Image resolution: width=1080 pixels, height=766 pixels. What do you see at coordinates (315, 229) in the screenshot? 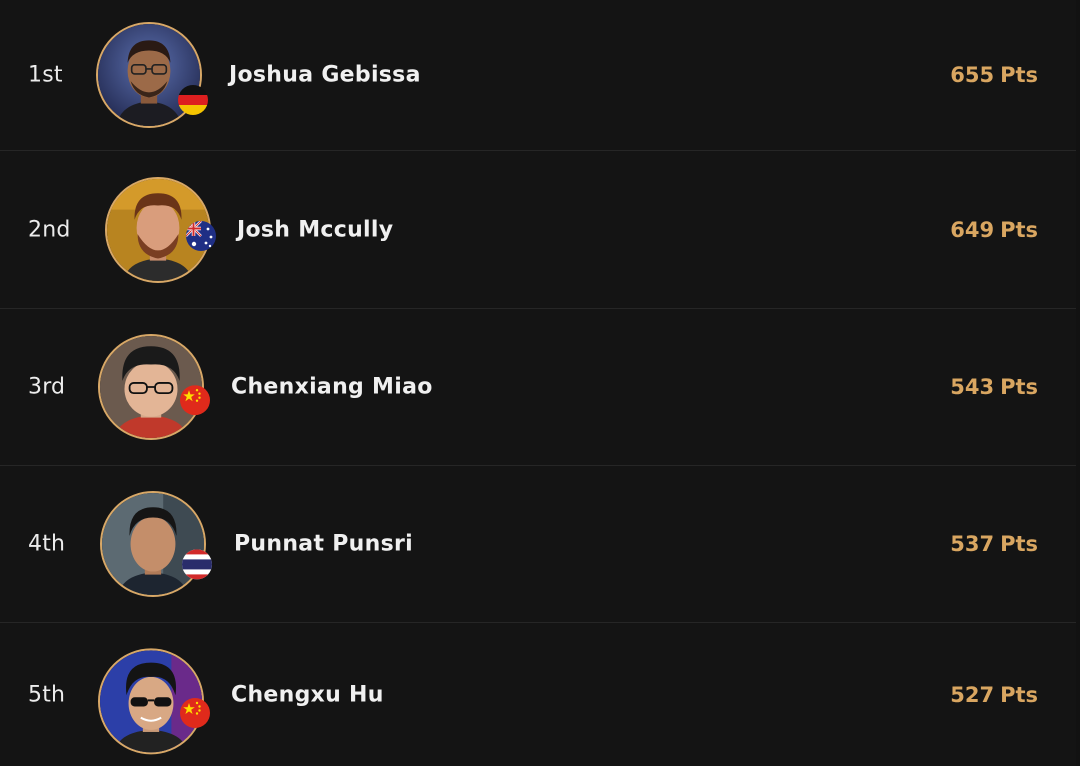
I see `player-name: Josh Mccully` at bounding box center [315, 229].